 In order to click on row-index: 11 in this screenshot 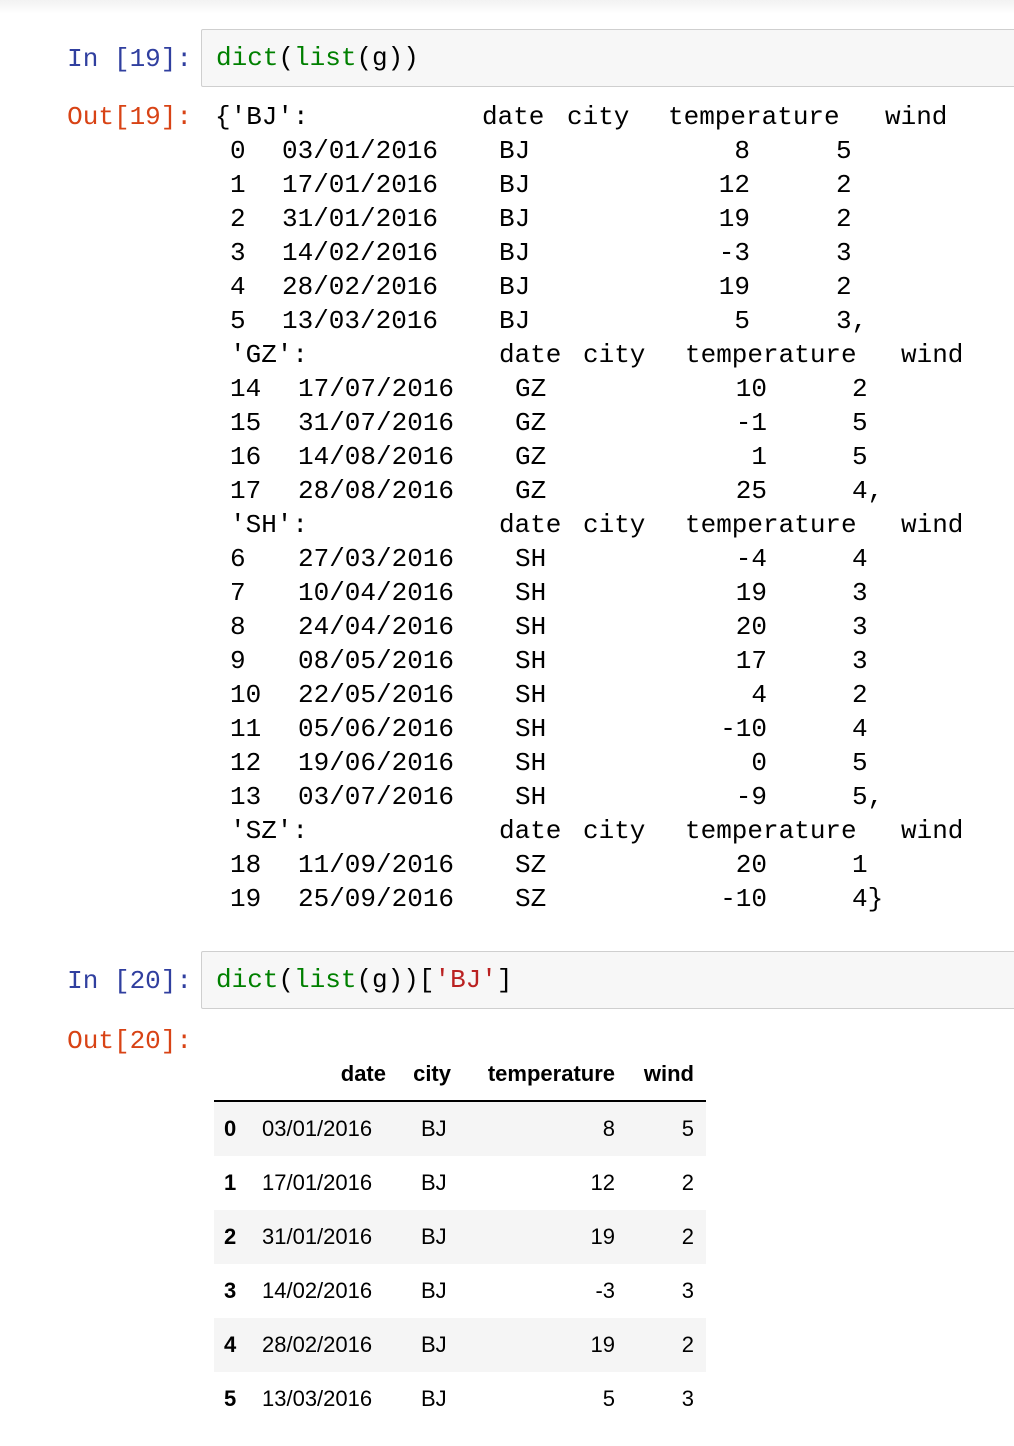, I will do `click(246, 729)`.